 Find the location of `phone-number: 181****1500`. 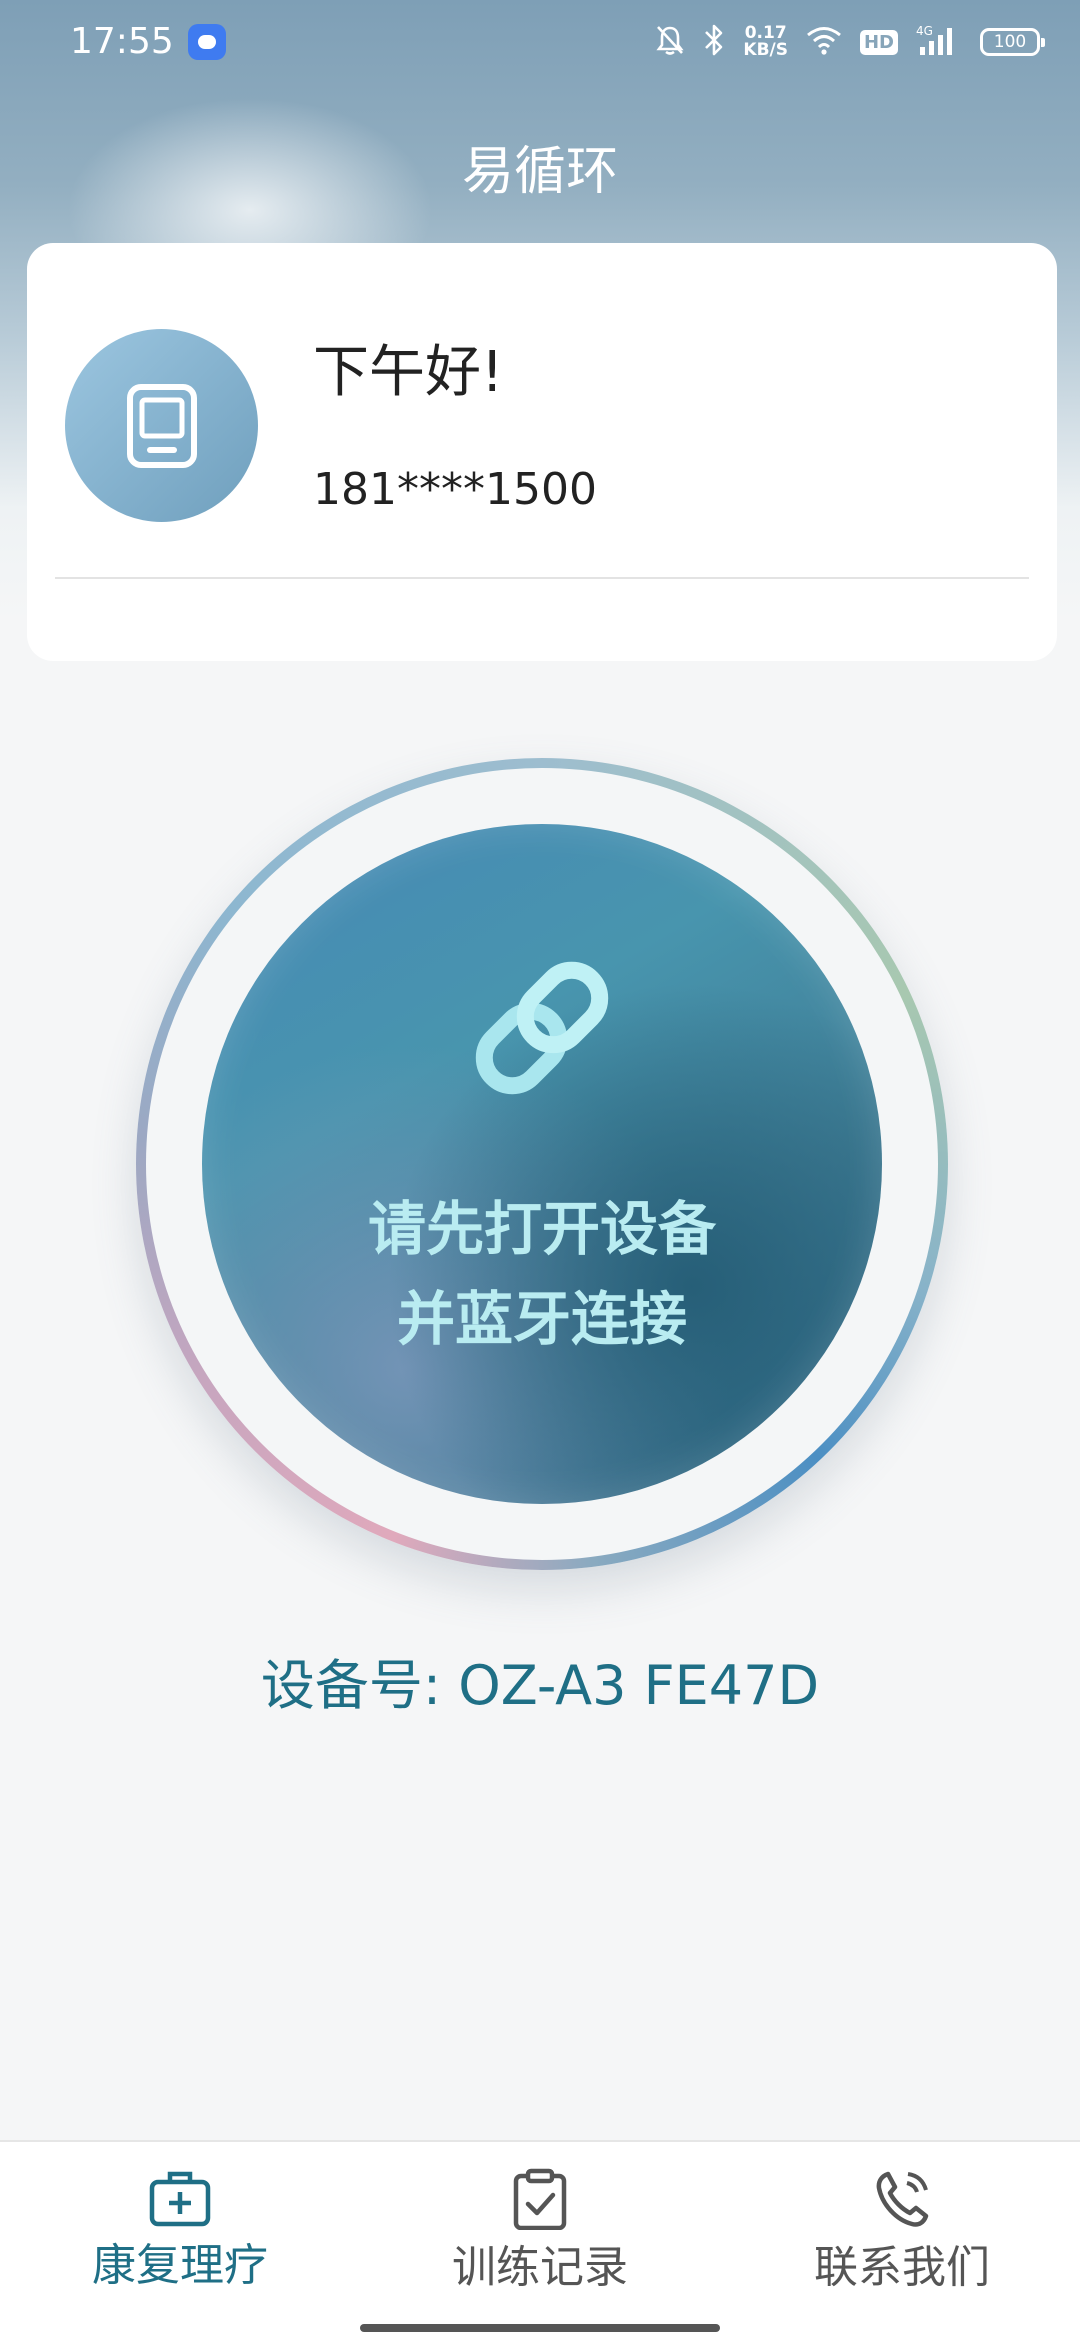

phone-number: 181****1500 is located at coordinates (455, 489).